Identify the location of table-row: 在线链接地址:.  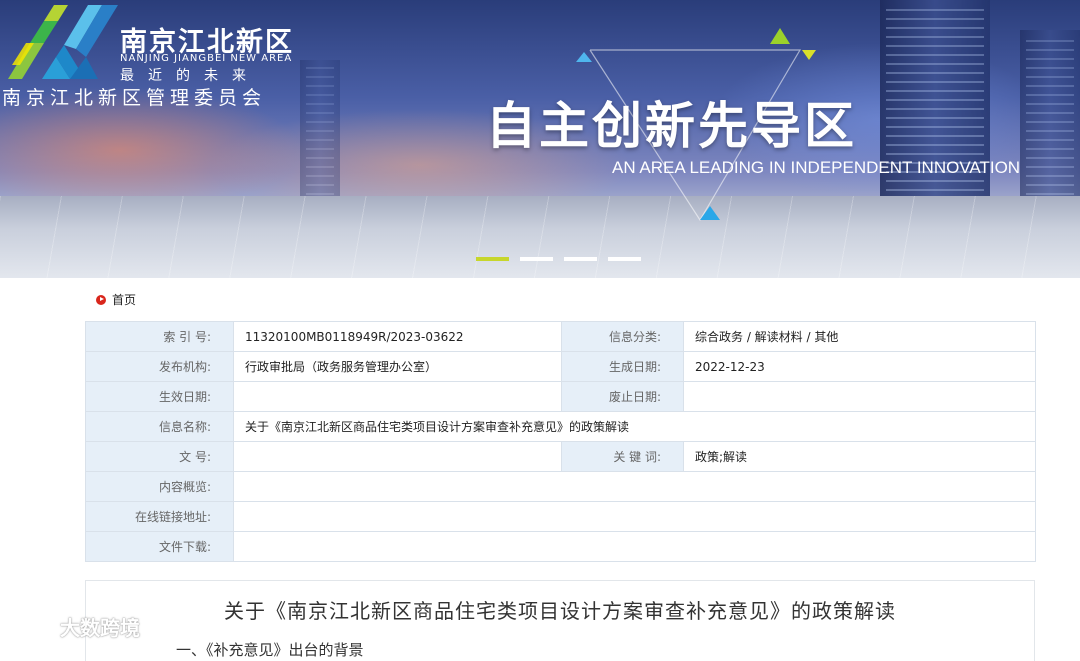
(560, 516).